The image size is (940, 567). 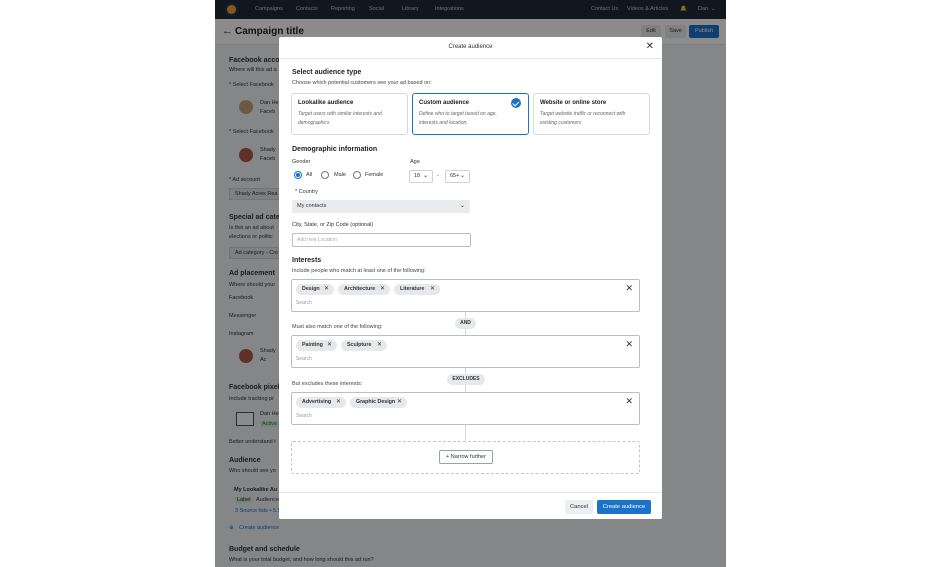 I want to click on interest-chip: Architecture ✕, so click(x=364, y=289).